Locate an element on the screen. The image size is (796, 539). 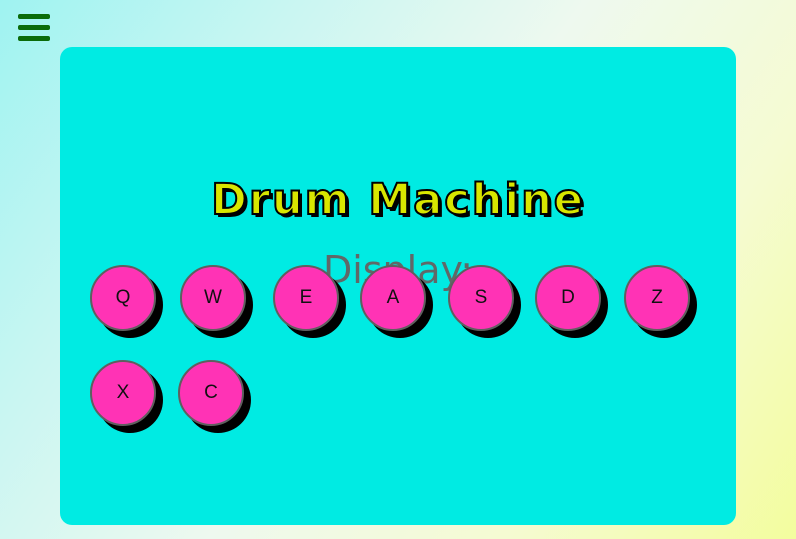
drum-pad-q: Q is located at coordinates (123, 298).